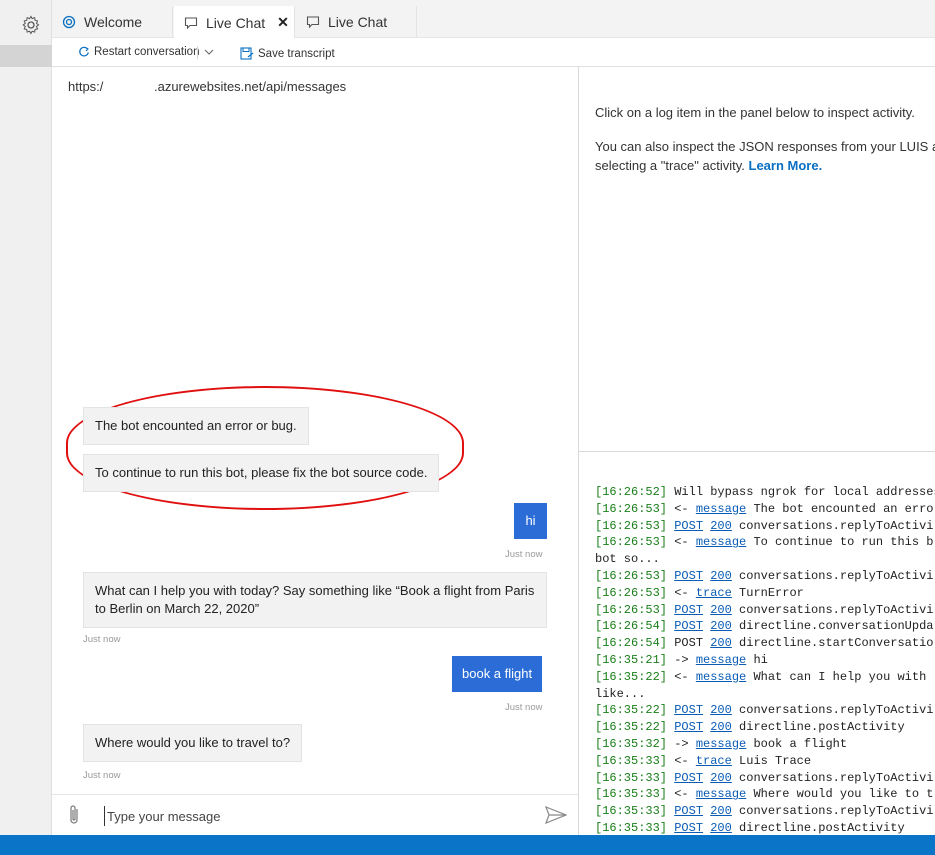 Image resolution: width=935 pixels, height=855 pixels. I want to click on tab-strip: Welcome Live Chat ✕ Live Chat, so click(493, 19).